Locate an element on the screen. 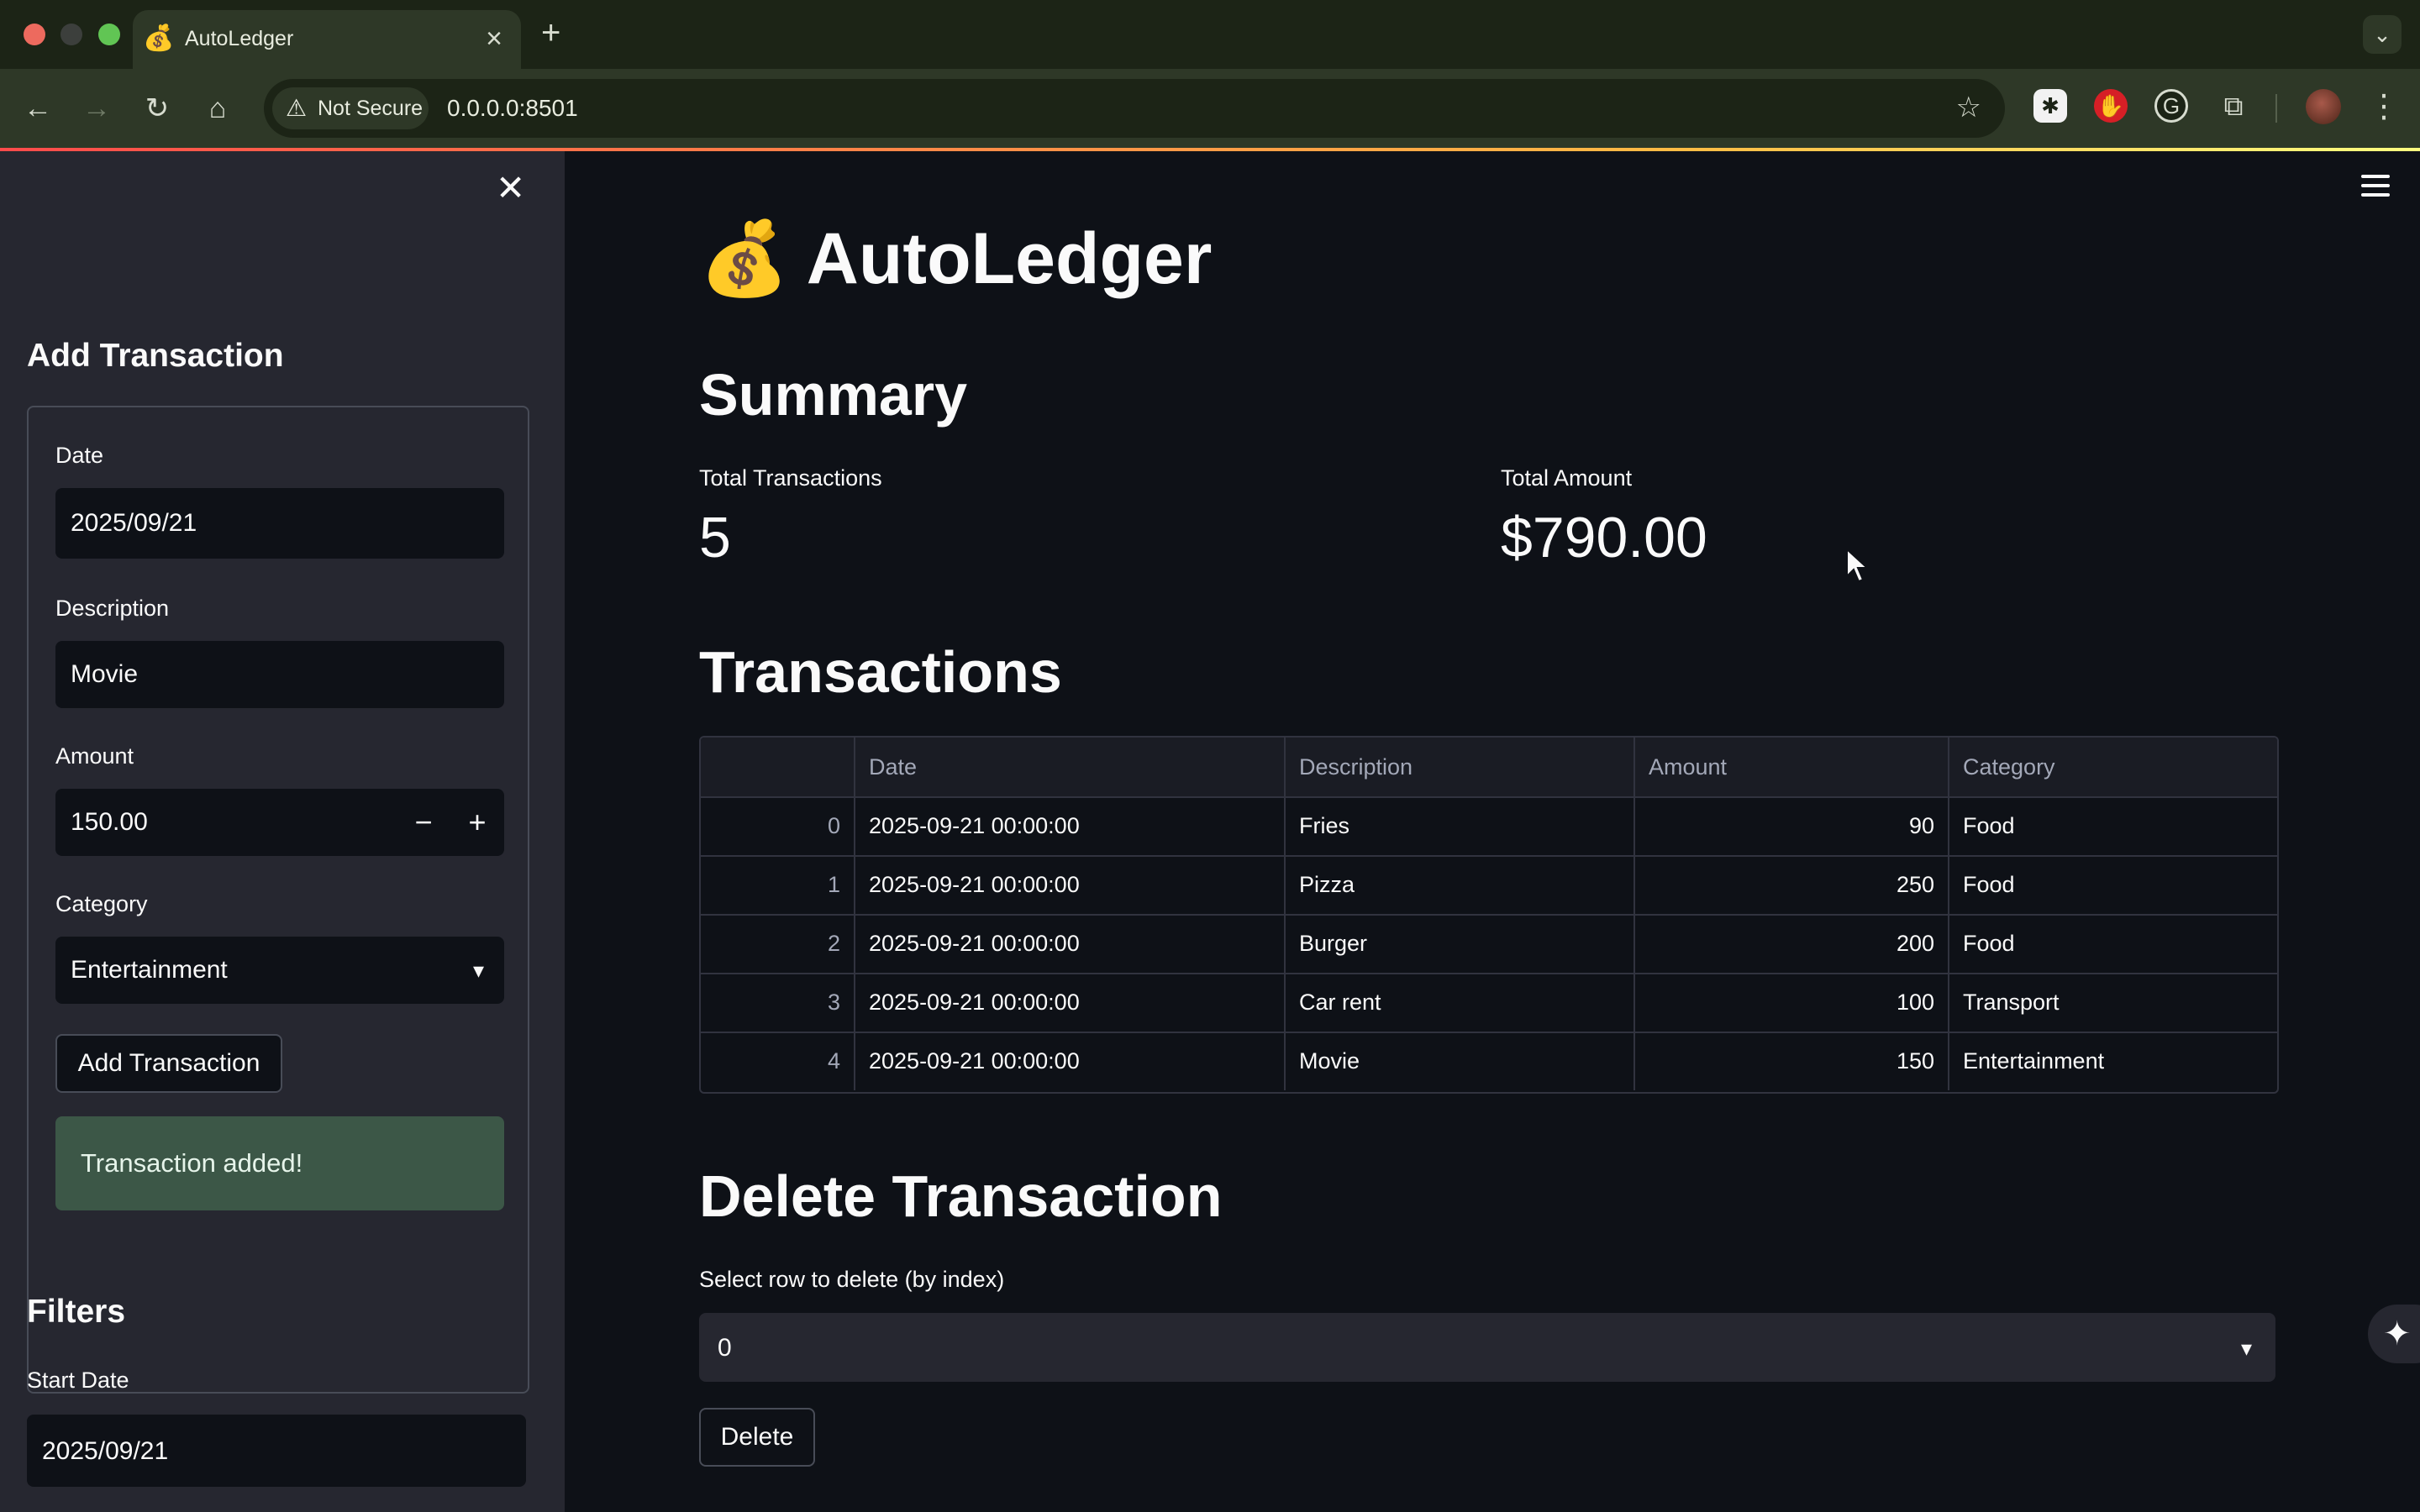 The width and height of the screenshot is (2420, 1512). chevron-down-icon: ⌄ is located at coordinates (2383, 34).